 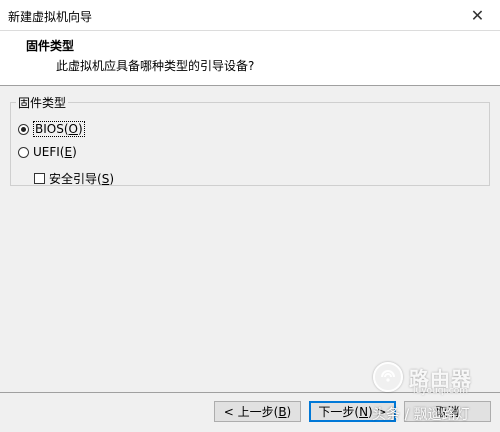 I want to click on uefi-option: UEFI(E), so click(x=47, y=152).